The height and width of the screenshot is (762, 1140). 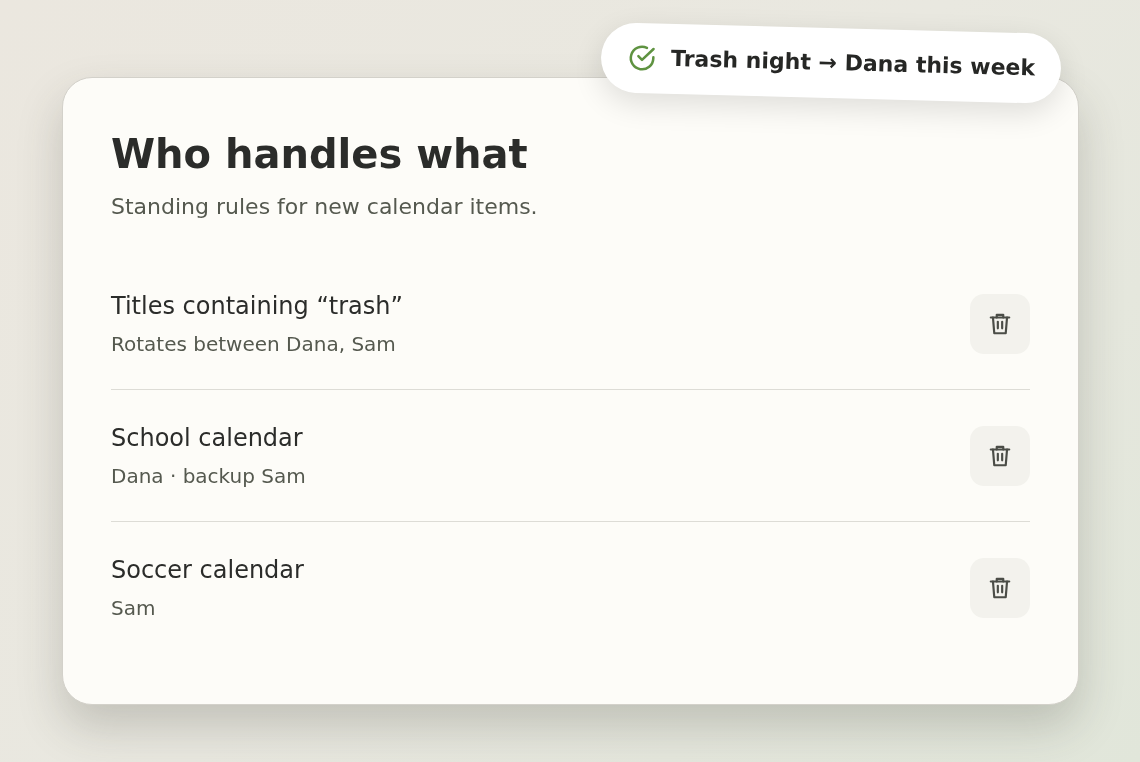 I want to click on card-title: Who handles what, so click(x=320, y=154).